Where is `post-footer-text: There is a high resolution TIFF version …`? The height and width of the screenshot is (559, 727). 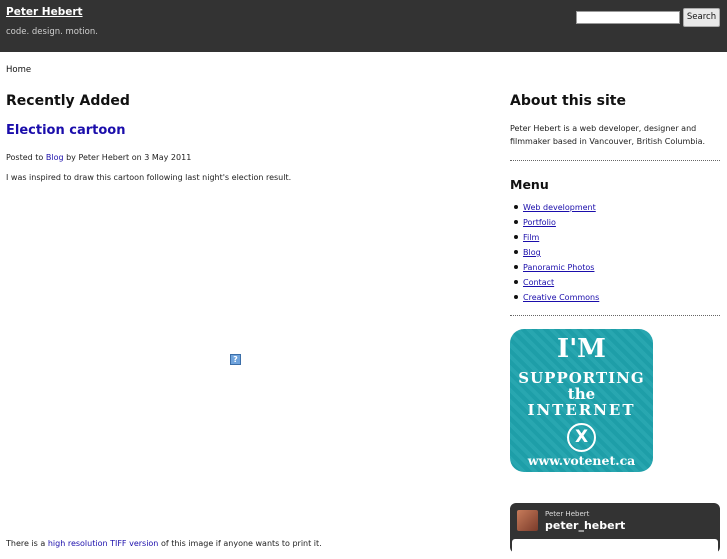 post-footer-text: There is a high resolution TIFF version … is located at coordinates (164, 543).